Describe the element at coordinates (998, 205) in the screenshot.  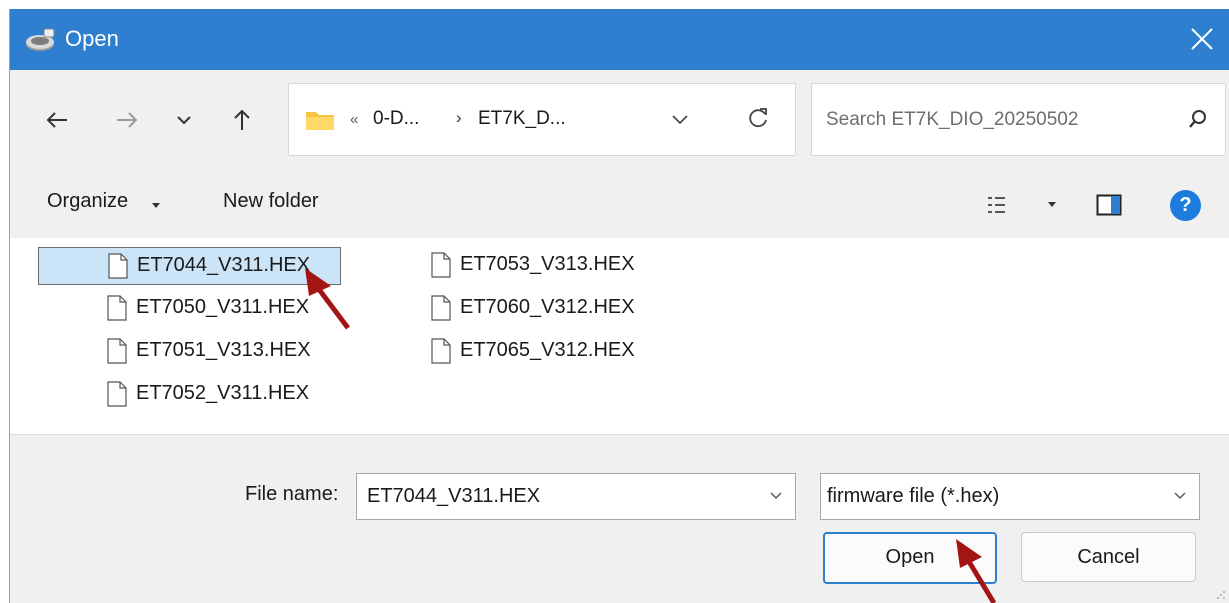
I see `change-view-icon` at that location.